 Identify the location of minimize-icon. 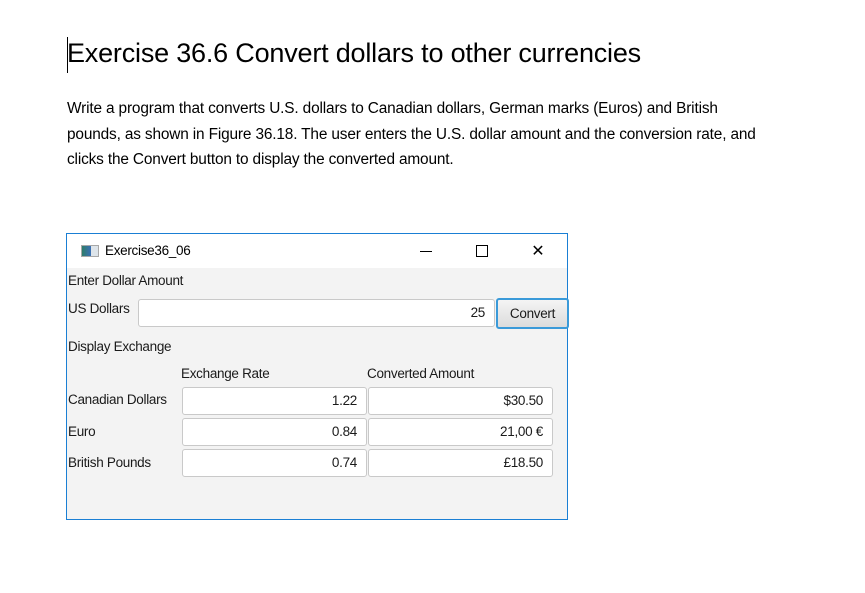
(426, 251).